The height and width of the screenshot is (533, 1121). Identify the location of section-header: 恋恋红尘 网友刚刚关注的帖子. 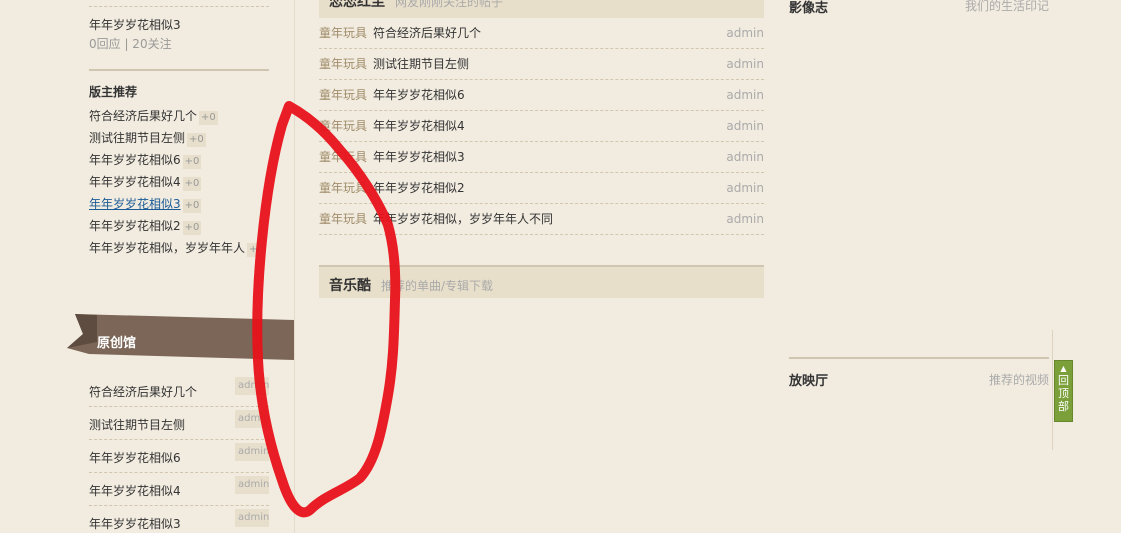
(541, 9).